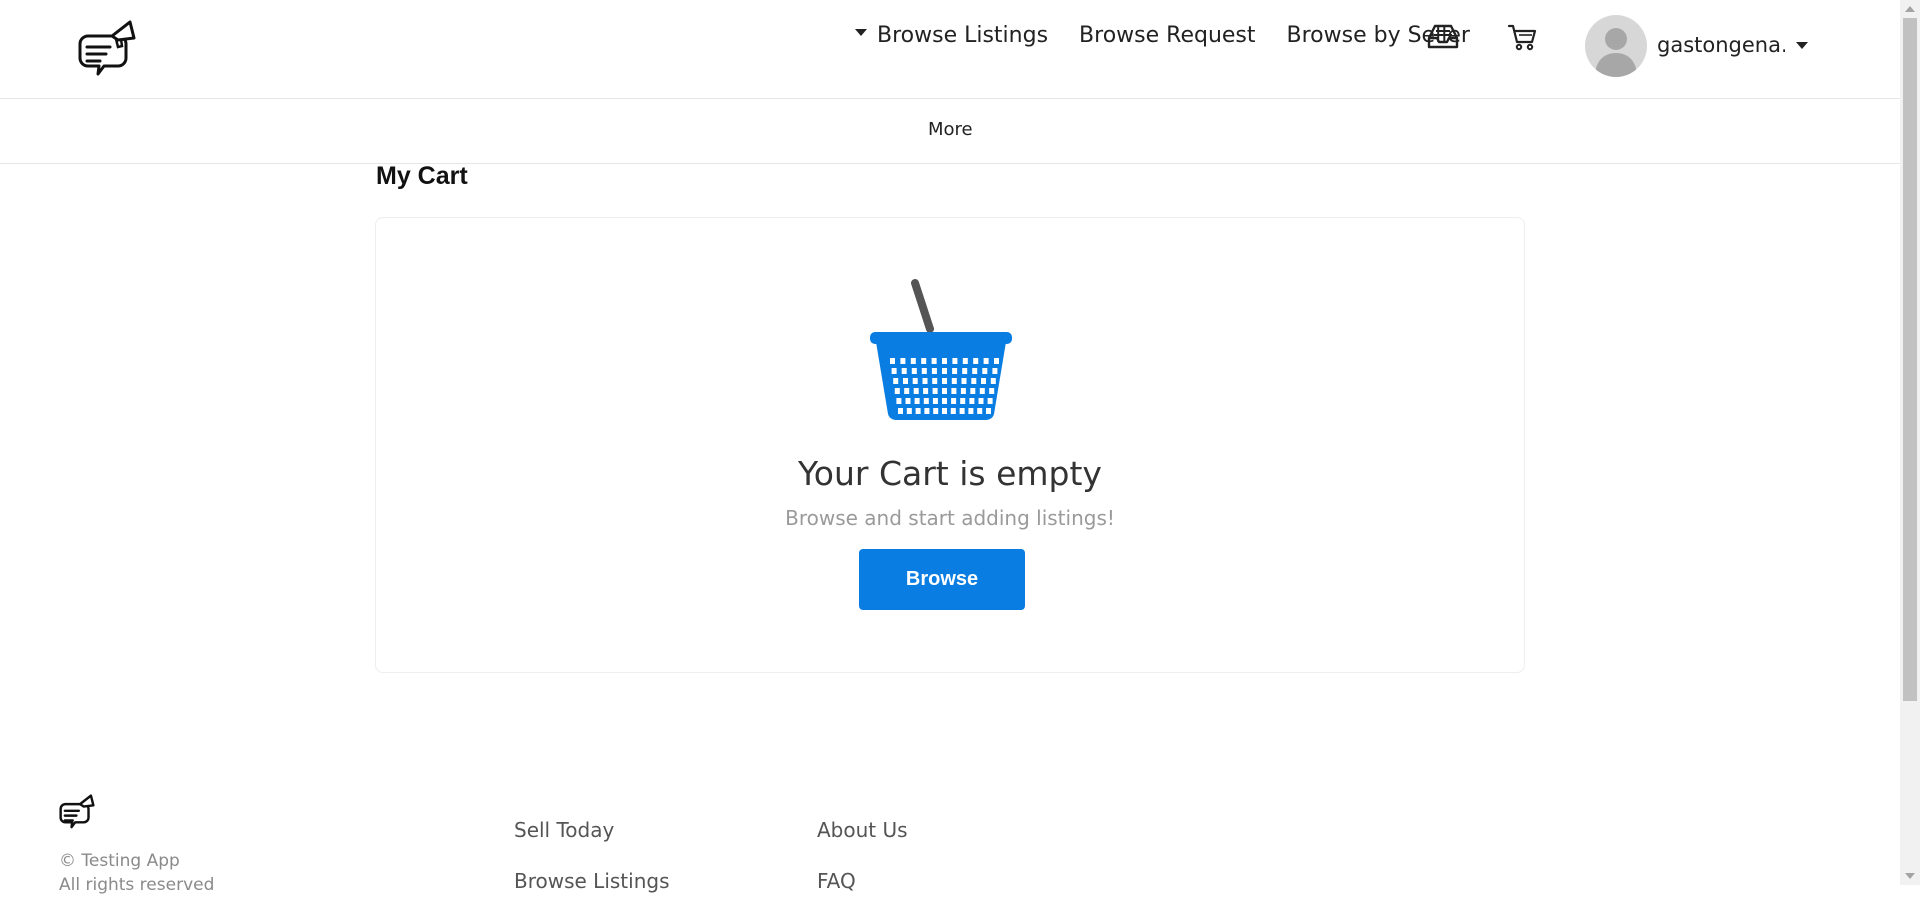 Image resolution: width=1920 pixels, height=907 pixels. What do you see at coordinates (77, 812) in the screenshot?
I see `footer-logo-icon` at bounding box center [77, 812].